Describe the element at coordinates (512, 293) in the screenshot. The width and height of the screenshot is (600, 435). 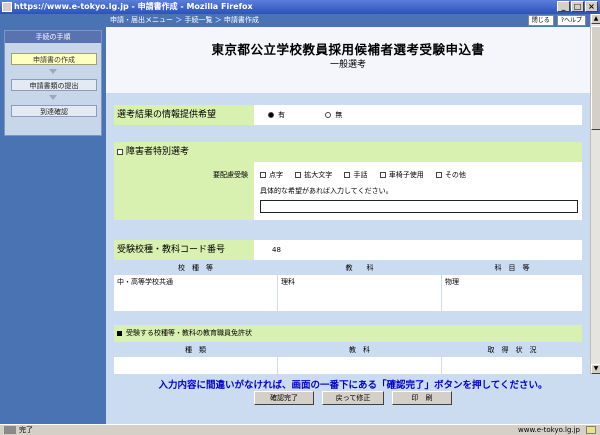
I see `exam-table-cell-course: 物理` at that location.